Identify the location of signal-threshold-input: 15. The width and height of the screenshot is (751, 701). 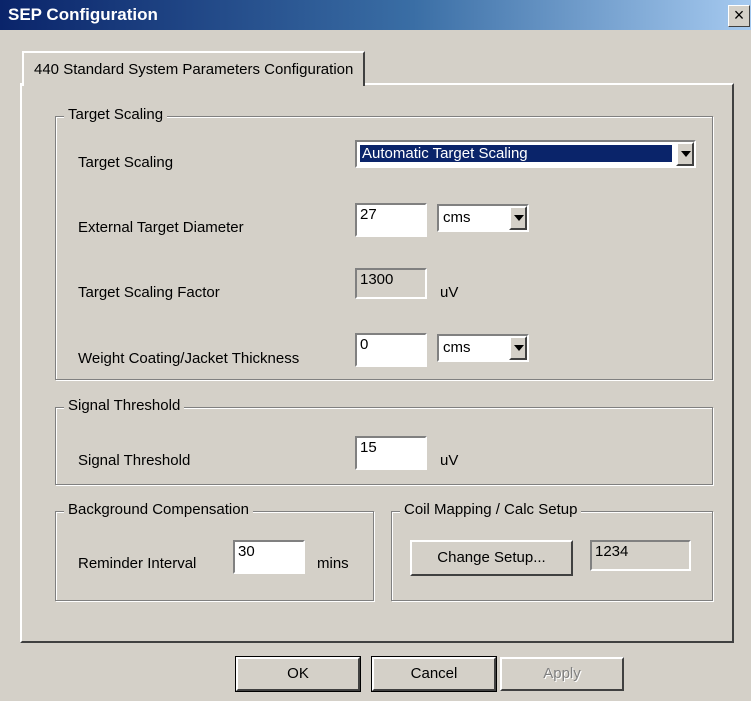
(391, 453).